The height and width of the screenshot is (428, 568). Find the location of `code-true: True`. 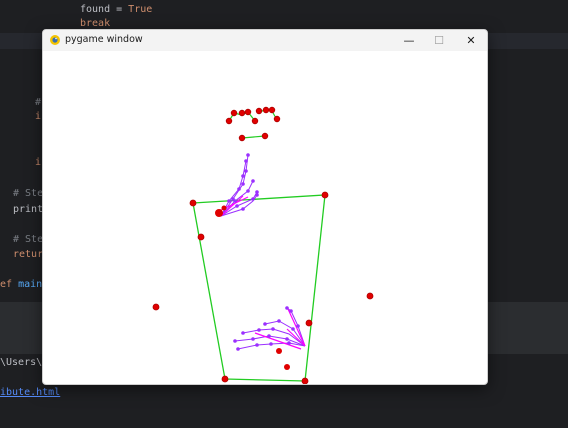

code-true: True is located at coordinates (140, 9).